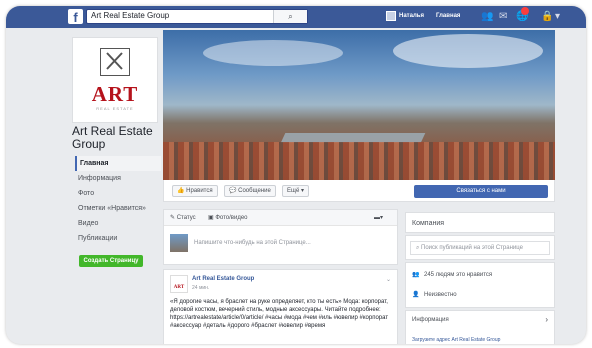  What do you see at coordinates (234, 191) in the screenshot?
I see `message-icon: 💬` at bounding box center [234, 191].